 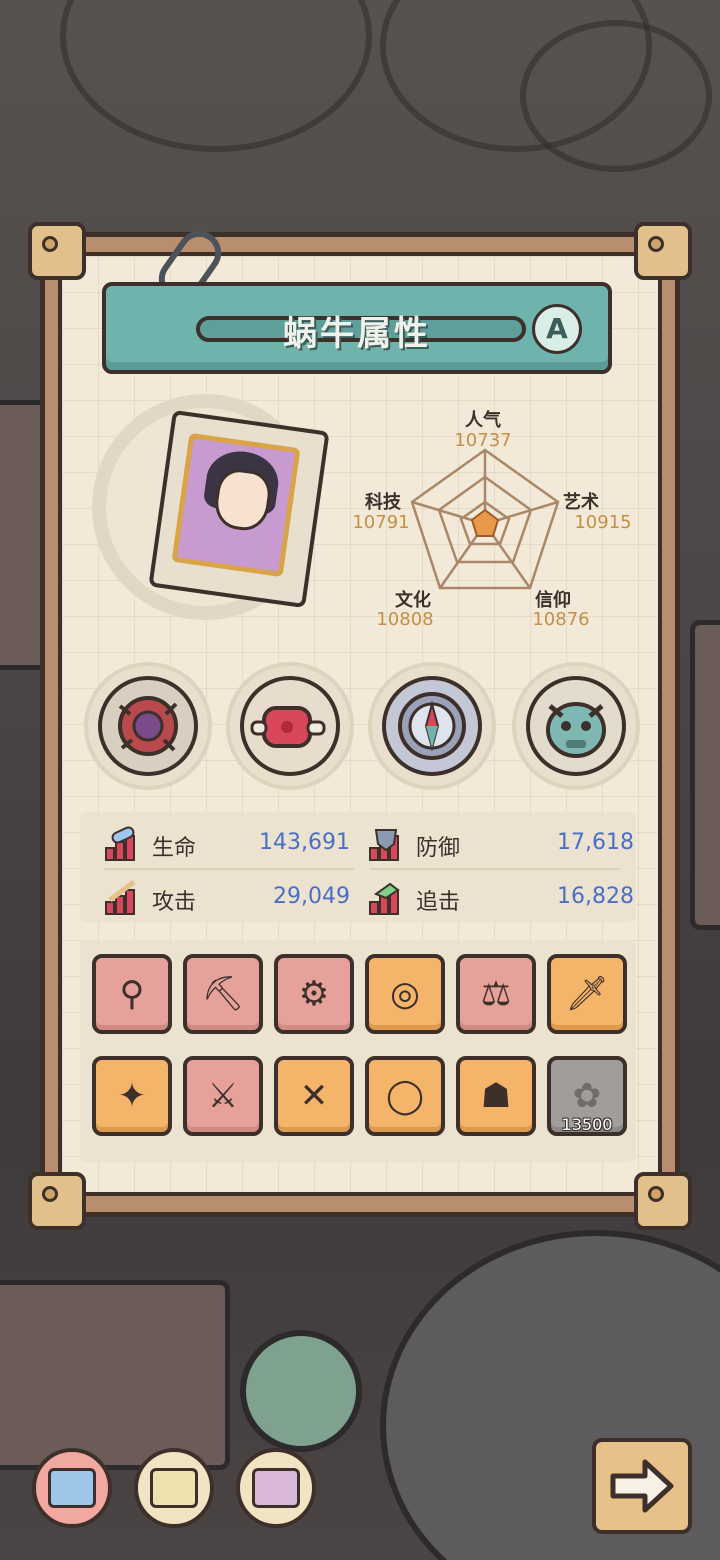 What do you see at coordinates (381, 522) in the screenshot?
I see `radar-value-tech: 10791` at bounding box center [381, 522].